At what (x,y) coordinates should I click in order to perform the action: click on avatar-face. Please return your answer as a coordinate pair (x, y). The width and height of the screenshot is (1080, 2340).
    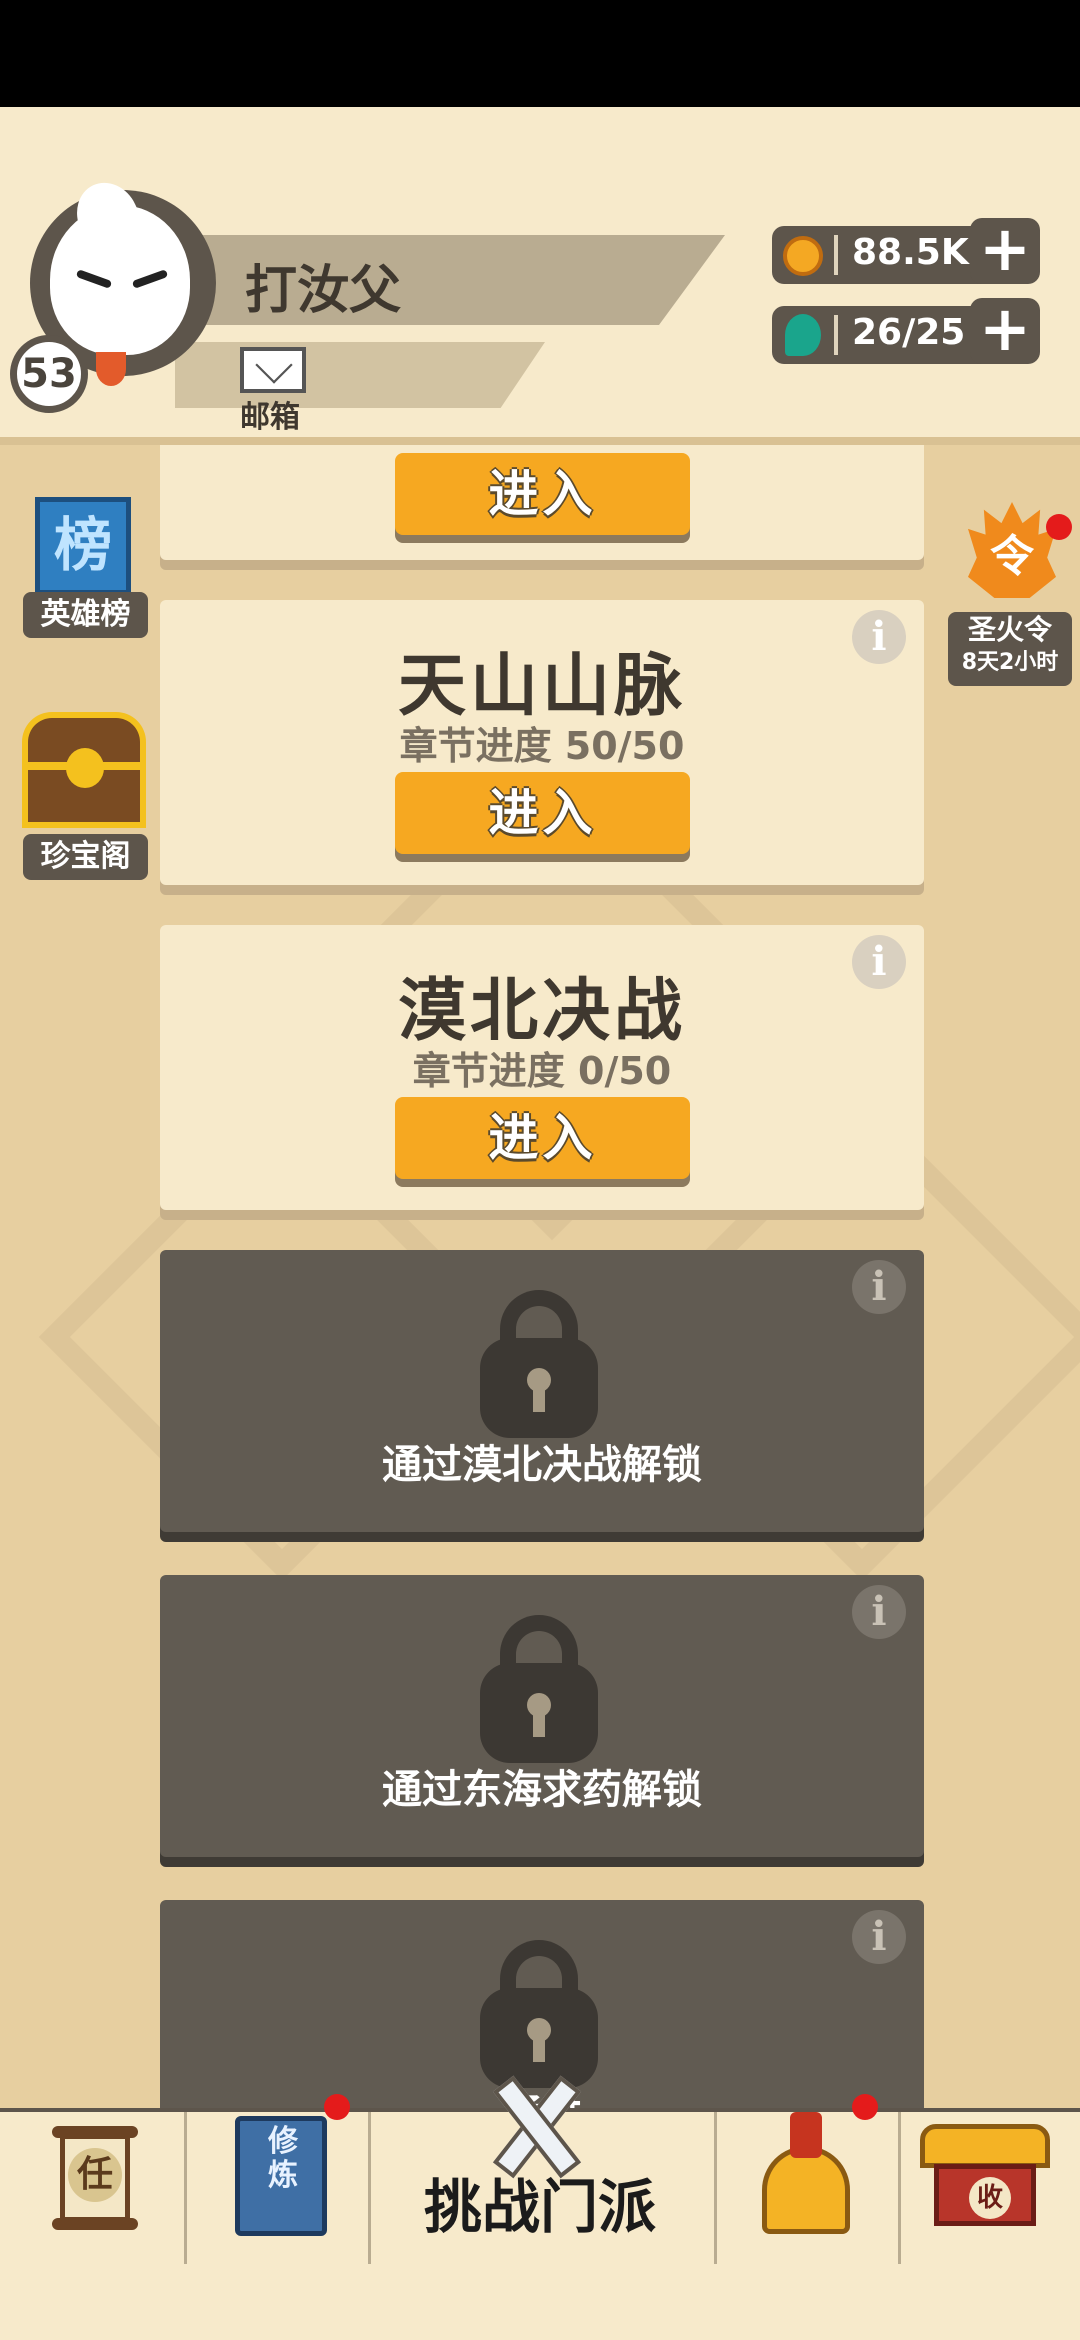
    Looking at the image, I should click on (120, 280).